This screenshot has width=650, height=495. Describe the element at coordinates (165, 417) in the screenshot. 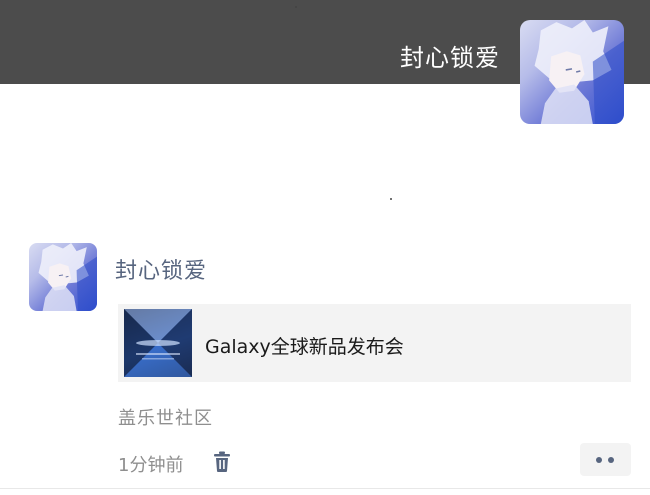

I see `post-location: 盖乐世社区` at that location.